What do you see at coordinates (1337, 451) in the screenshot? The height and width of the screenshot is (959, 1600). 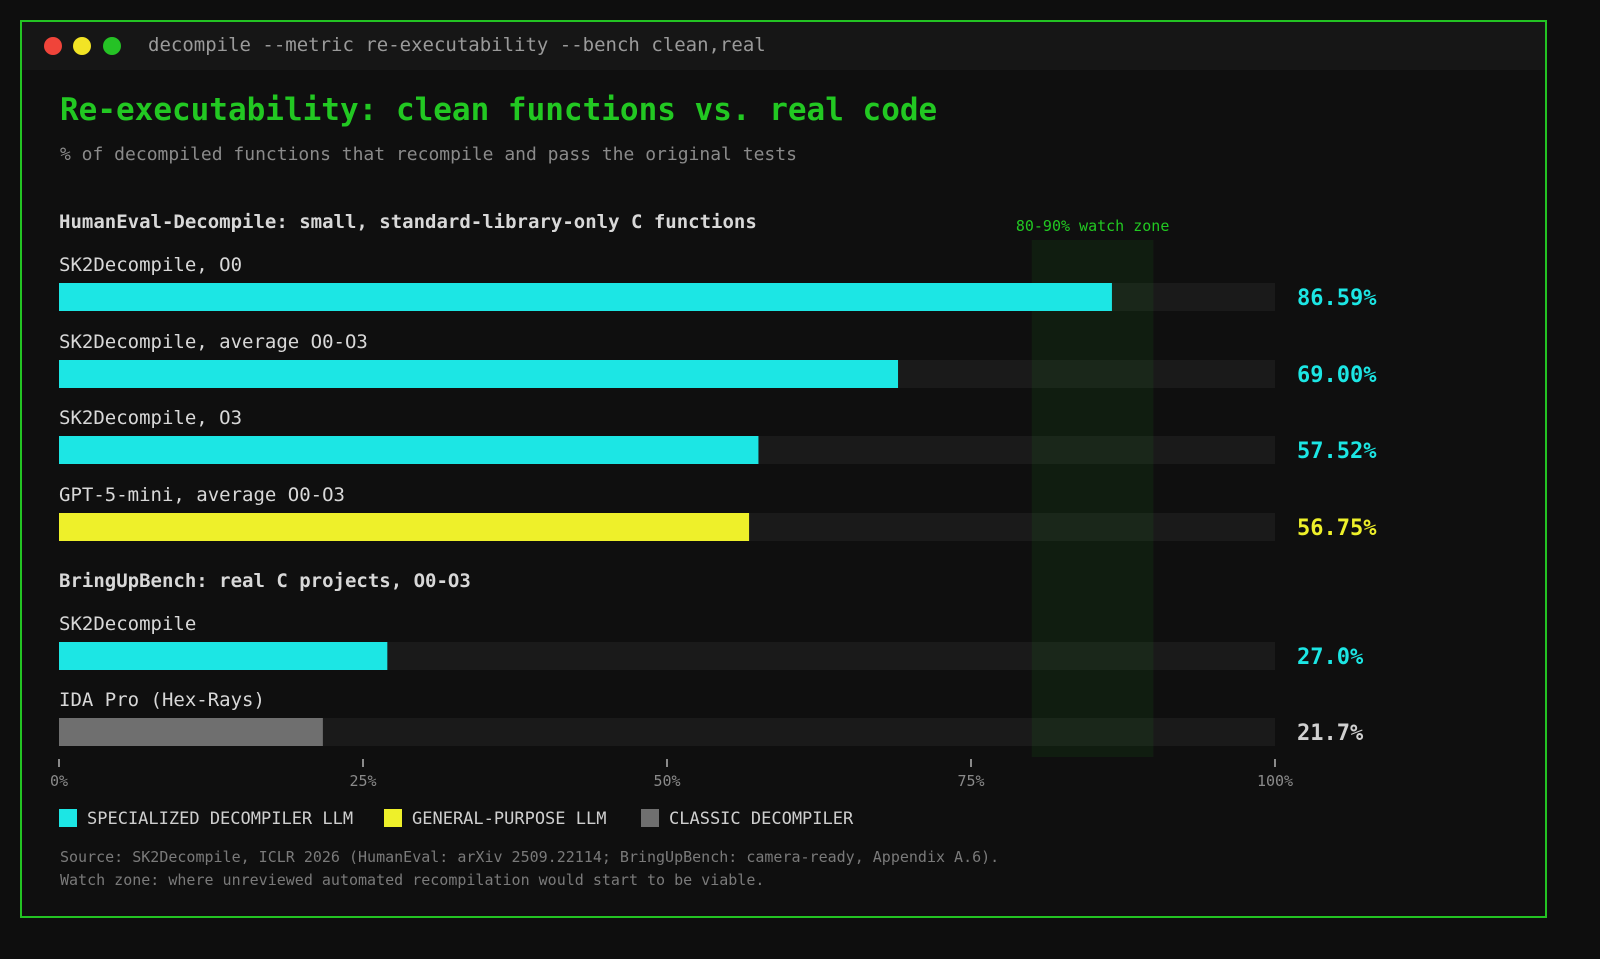 I see `bar-value-label: 57.52%` at bounding box center [1337, 451].